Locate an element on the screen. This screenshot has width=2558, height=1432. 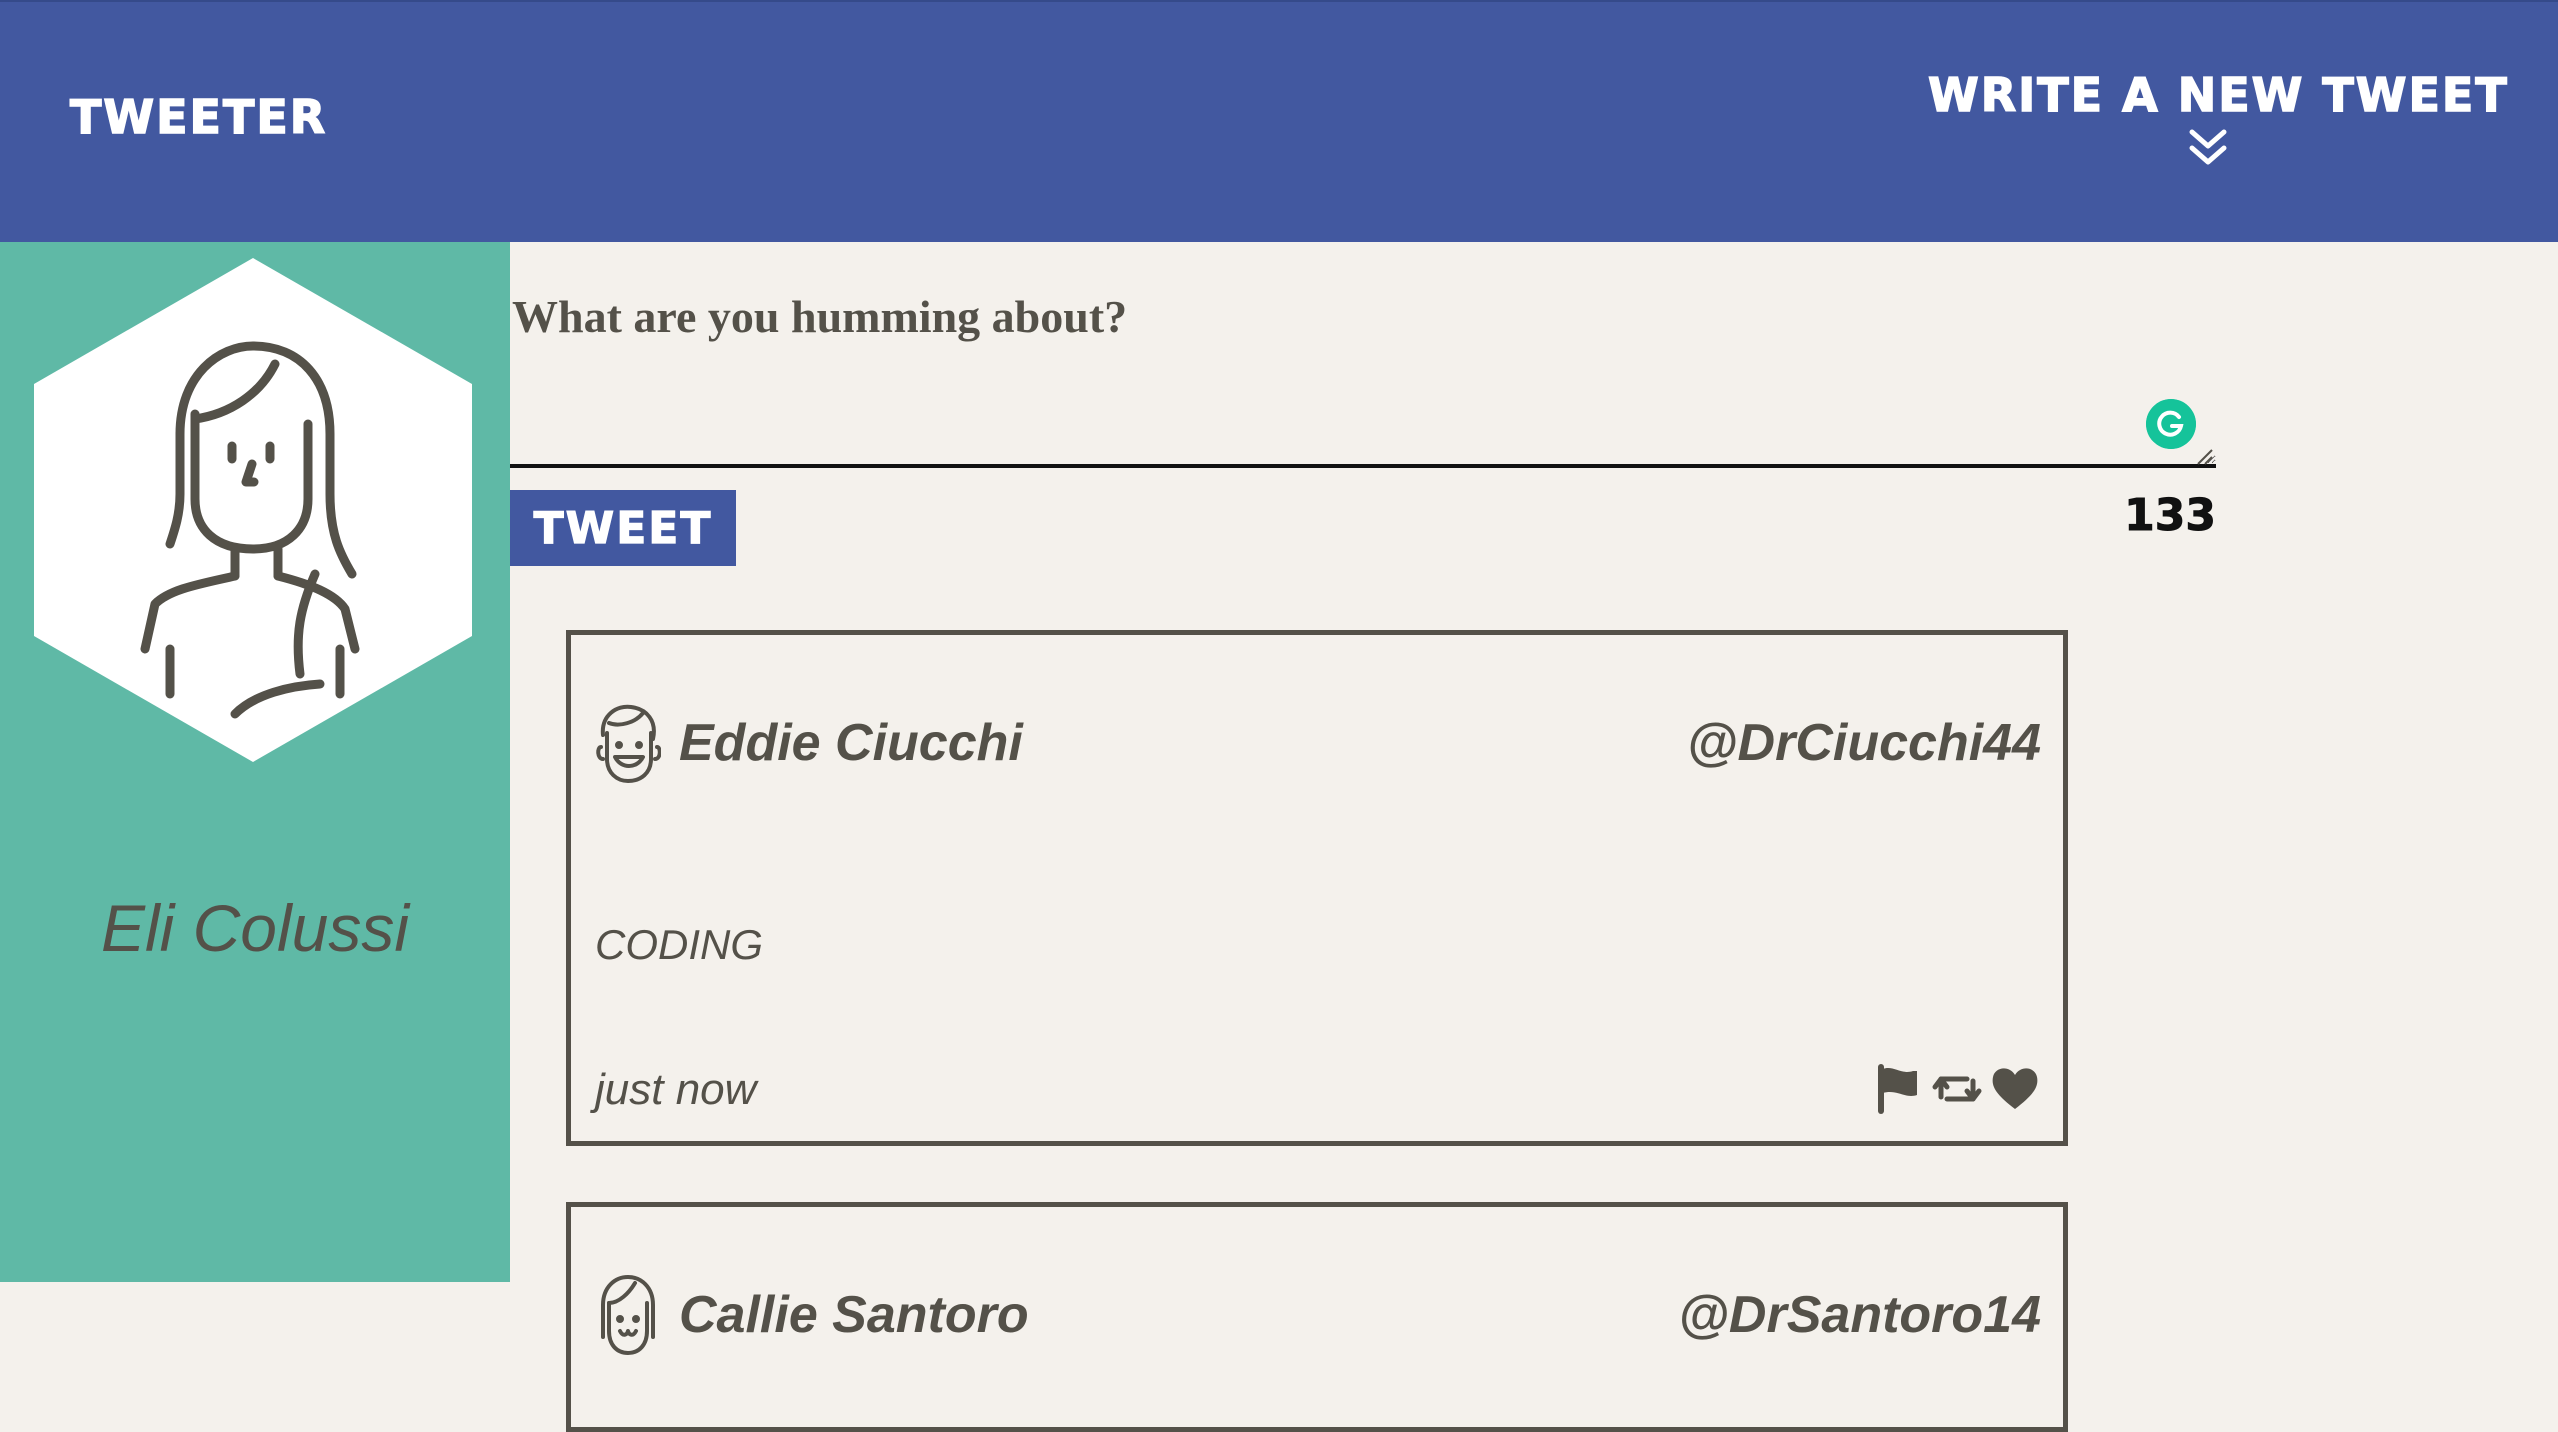
write-new-tweet-toggle: WRITE A NEW TWEET is located at coordinates (2217, 118).